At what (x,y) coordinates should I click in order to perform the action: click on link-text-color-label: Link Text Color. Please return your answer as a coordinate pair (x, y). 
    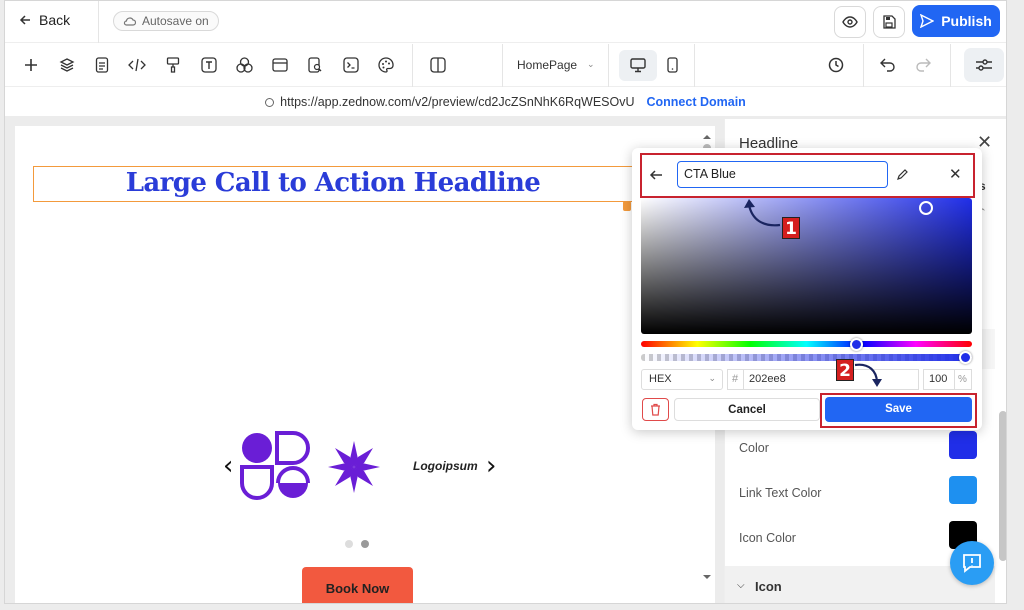
    Looking at the image, I should click on (780, 493).